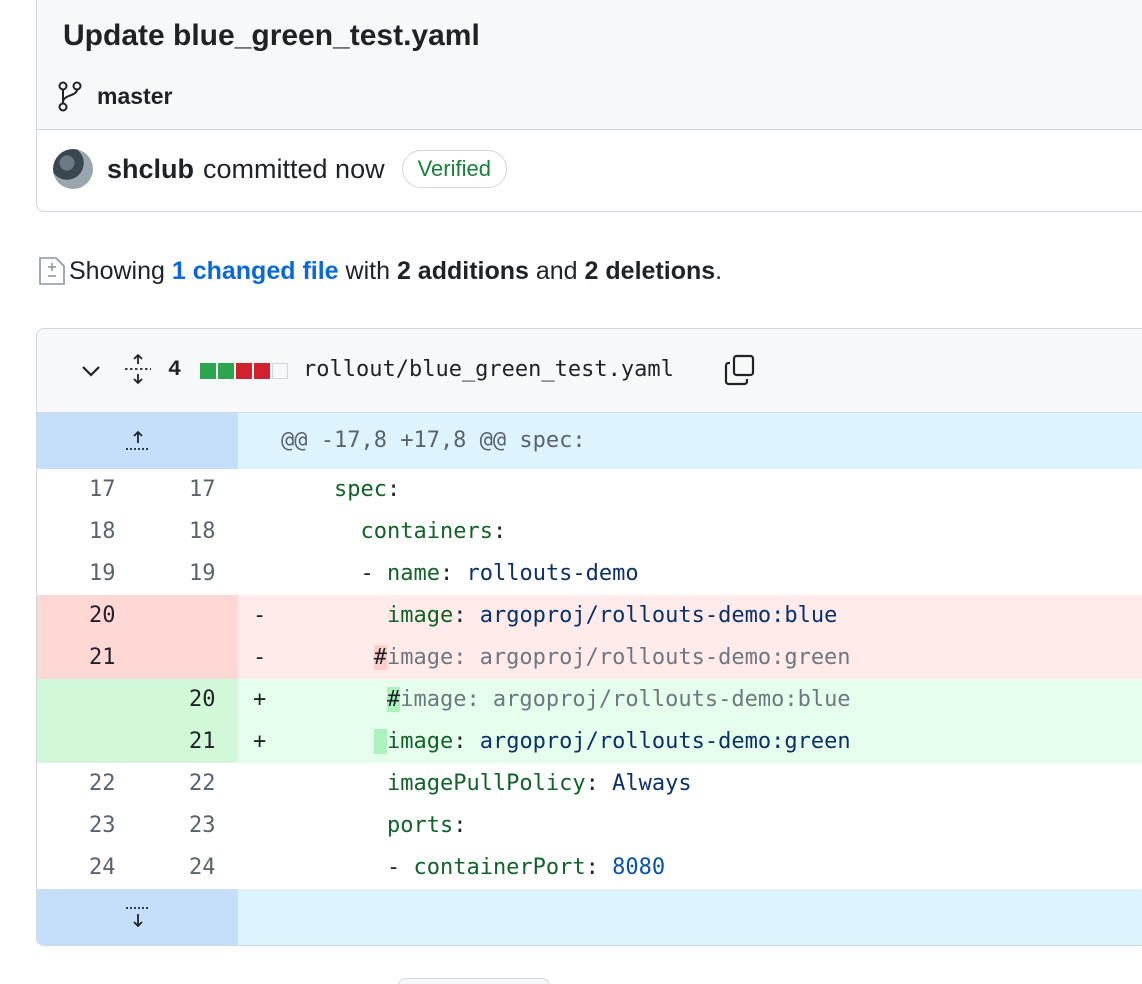 This screenshot has width=1142, height=984. I want to click on code-token: rollouts-demo, so click(552, 573).